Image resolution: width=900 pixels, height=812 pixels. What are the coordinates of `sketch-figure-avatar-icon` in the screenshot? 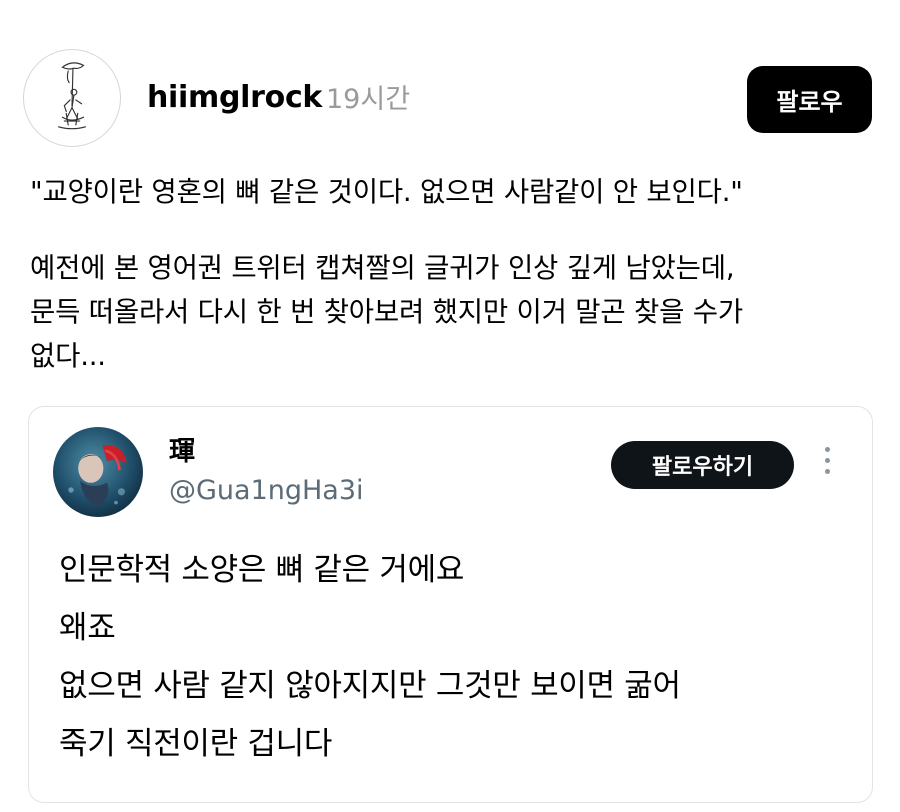 It's located at (72, 96).